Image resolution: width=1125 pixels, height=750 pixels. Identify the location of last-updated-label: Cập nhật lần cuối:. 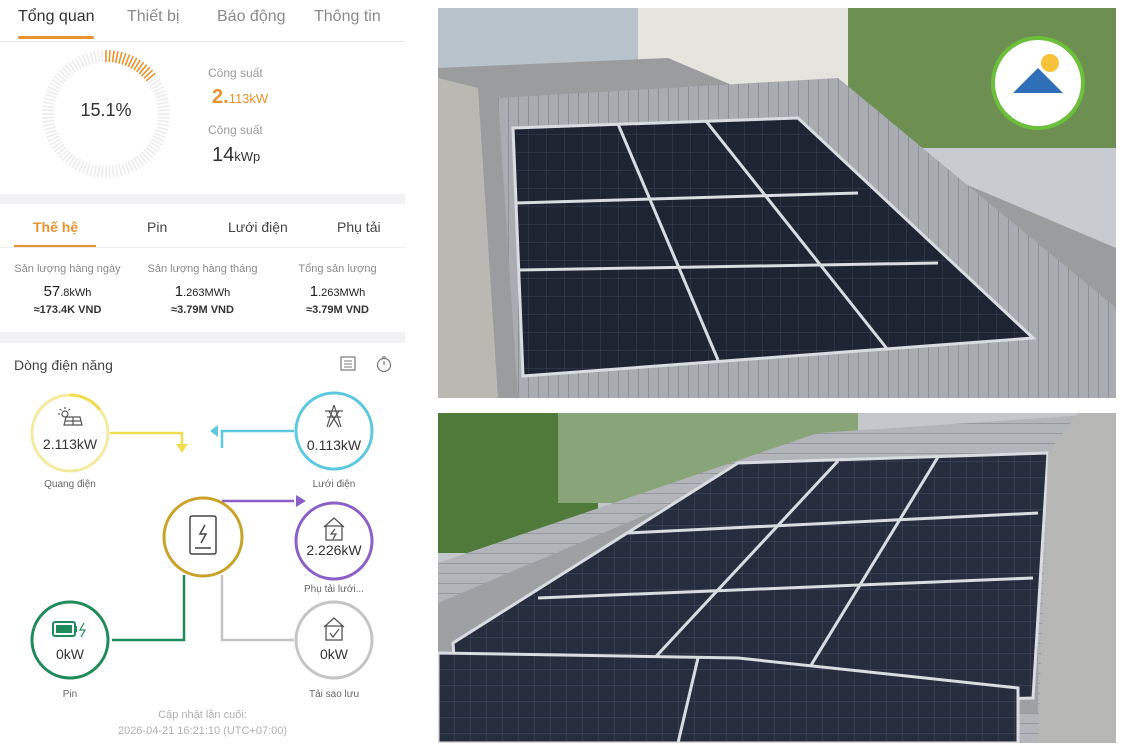
(202, 715).